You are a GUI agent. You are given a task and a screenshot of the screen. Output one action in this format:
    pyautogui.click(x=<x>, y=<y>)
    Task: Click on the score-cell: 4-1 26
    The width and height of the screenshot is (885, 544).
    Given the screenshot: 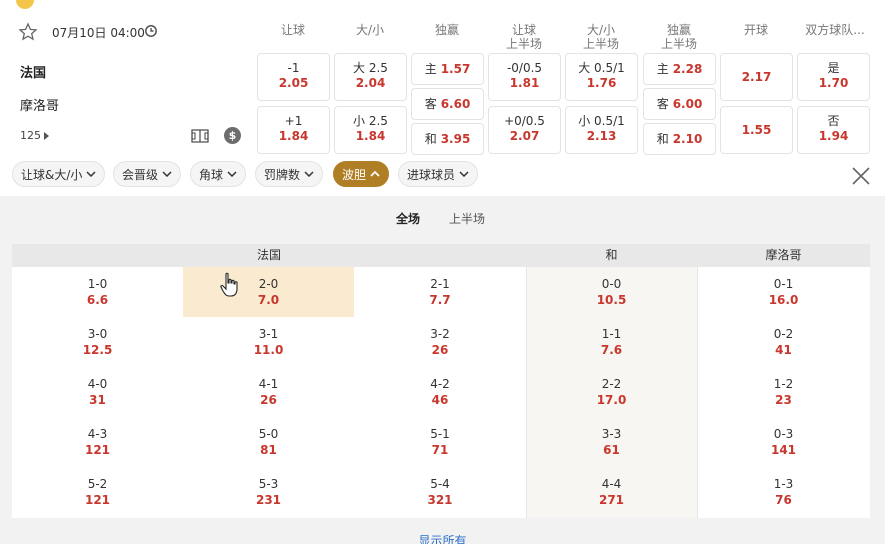 What is the action you would take?
    pyautogui.click(x=268, y=392)
    